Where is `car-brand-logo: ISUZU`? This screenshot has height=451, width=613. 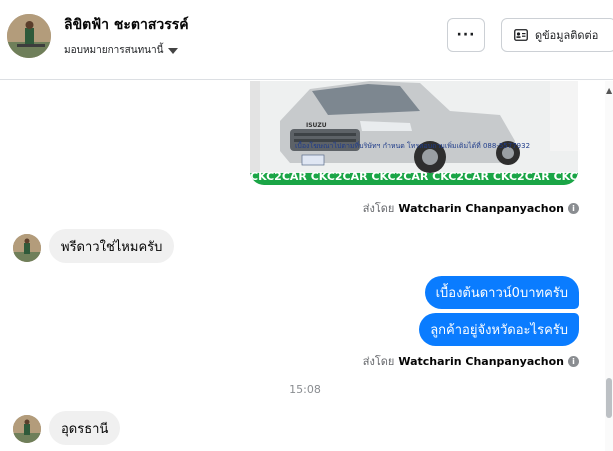
car-brand-logo: ISUZU is located at coordinates (316, 125).